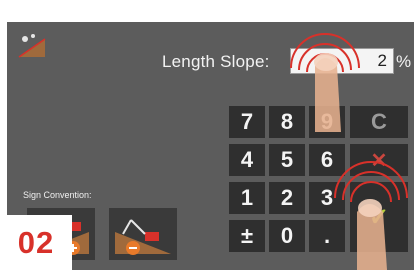 The height and width of the screenshot is (270, 414). What do you see at coordinates (247, 236) in the screenshot?
I see `key-plus-minus: ±` at bounding box center [247, 236].